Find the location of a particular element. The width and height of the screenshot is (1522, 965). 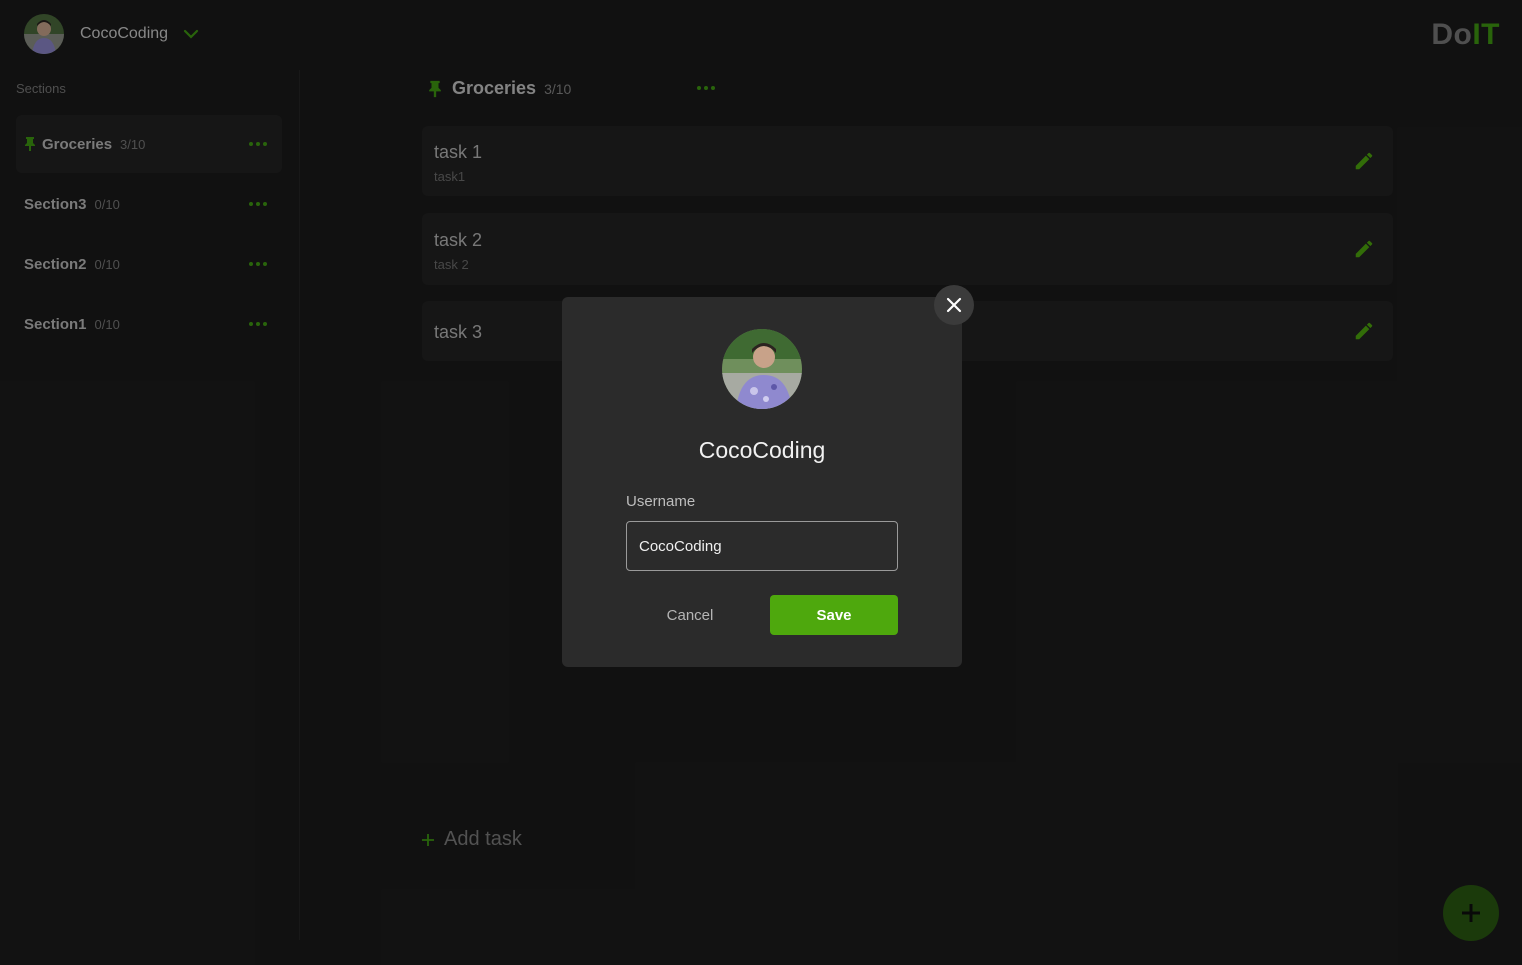

close-icon is located at coordinates (954, 305).